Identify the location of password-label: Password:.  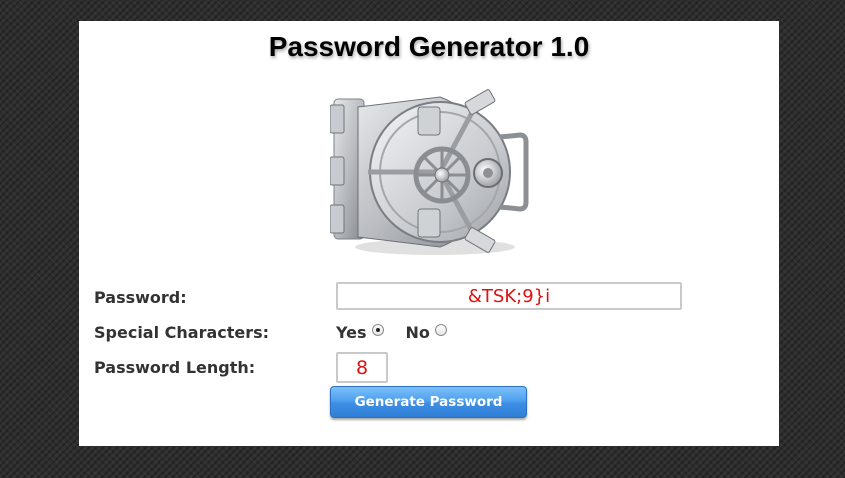
(140, 297).